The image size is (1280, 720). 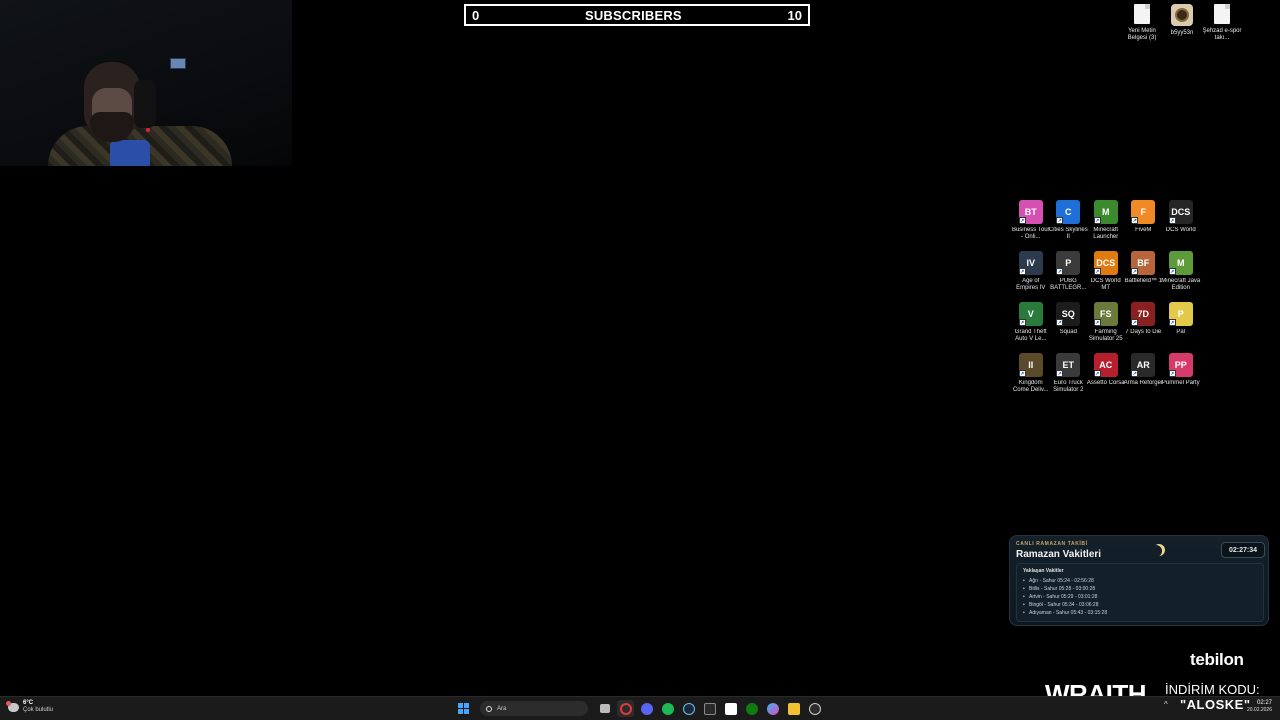 What do you see at coordinates (1182, 33) in the screenshot?
I see `desktop-file-label: b5yy53n` at bounding box center [1182, 33].